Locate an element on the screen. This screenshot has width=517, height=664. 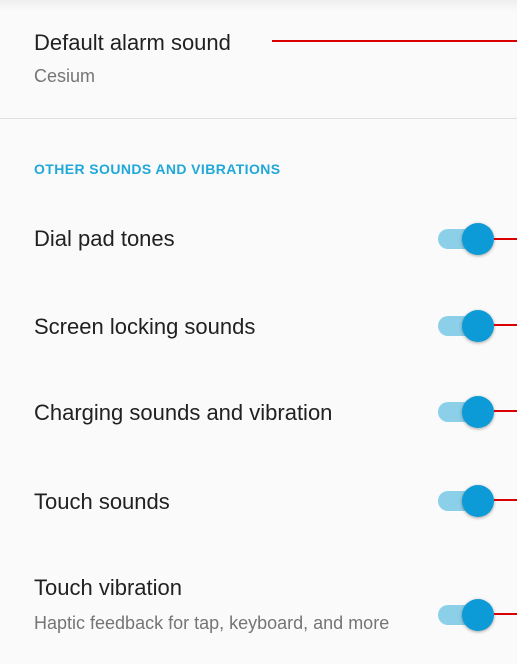
dial-pad-tones-switch is located at coordinates (466, 239).